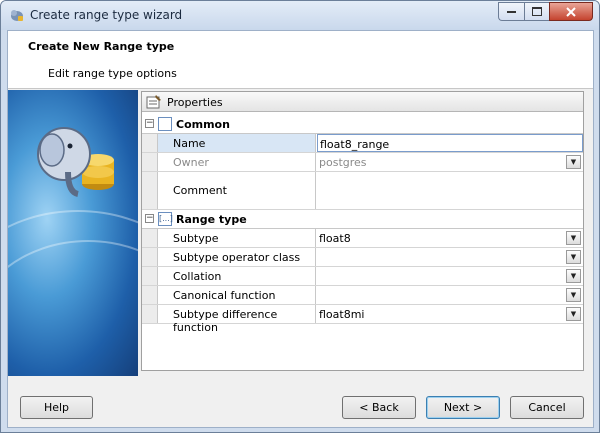  I want to click on property-row-subtype: Subtype float8 ▼, so click(362, 238).